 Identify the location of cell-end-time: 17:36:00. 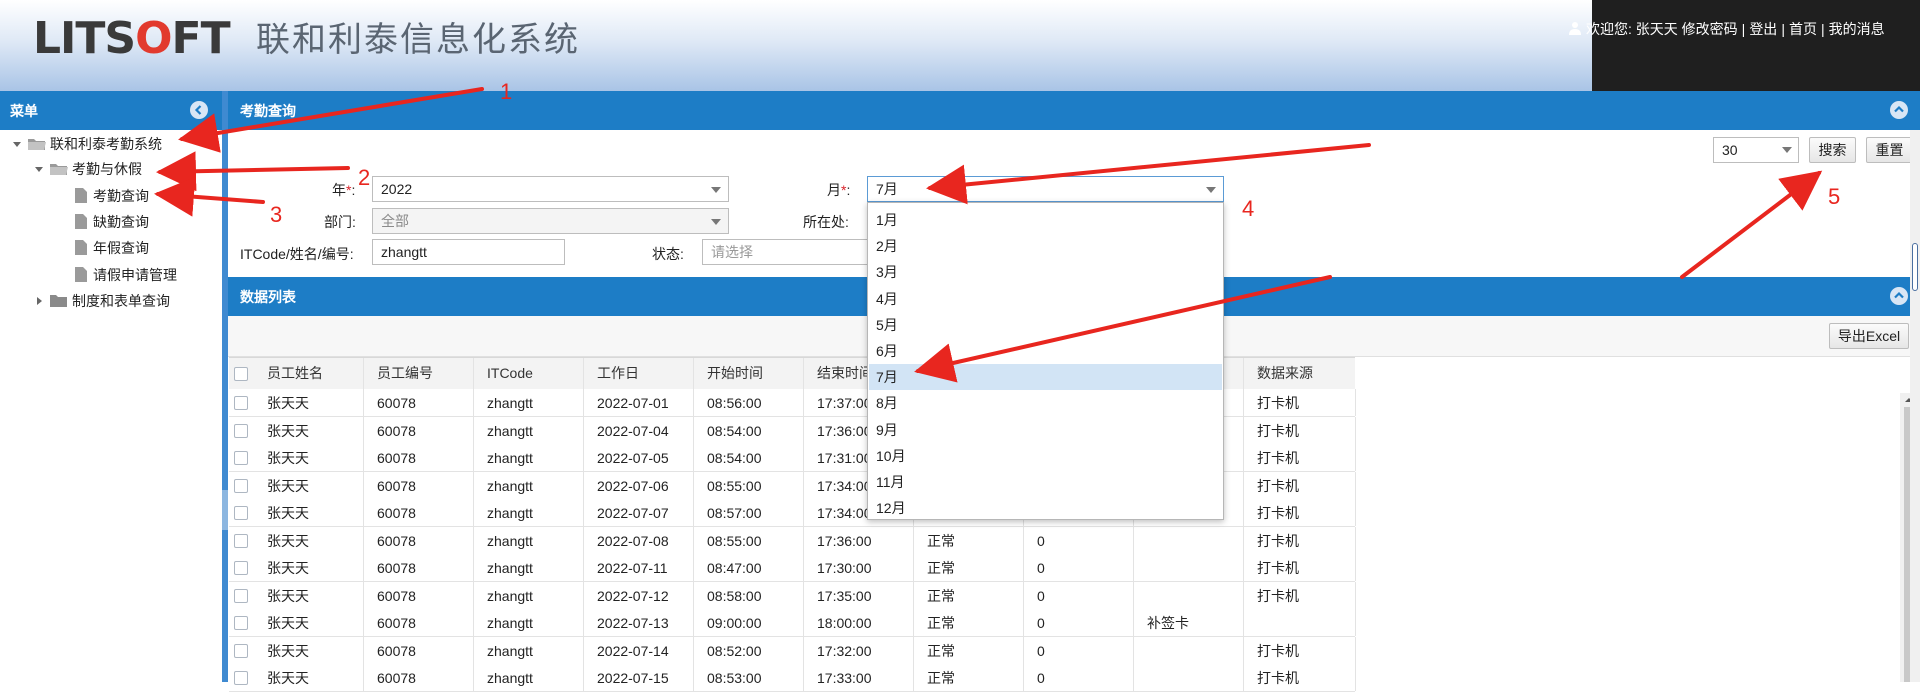
(844, 540).